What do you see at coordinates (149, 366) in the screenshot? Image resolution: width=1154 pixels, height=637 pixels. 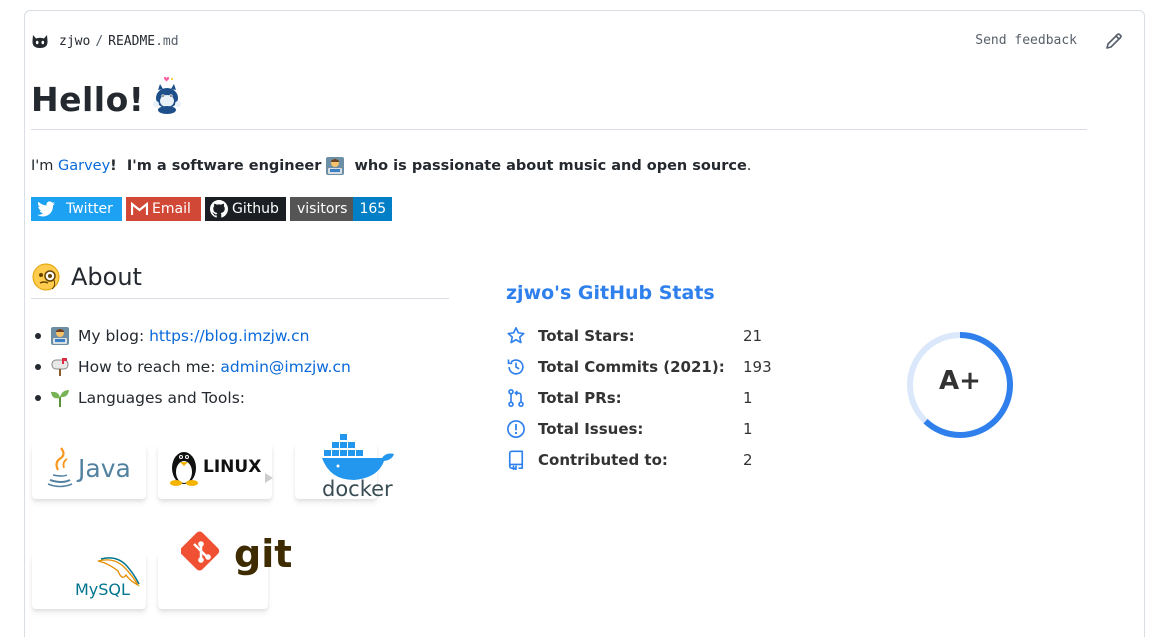 I see `contact-label: How to reach me:` at bounding box center [149, 366].